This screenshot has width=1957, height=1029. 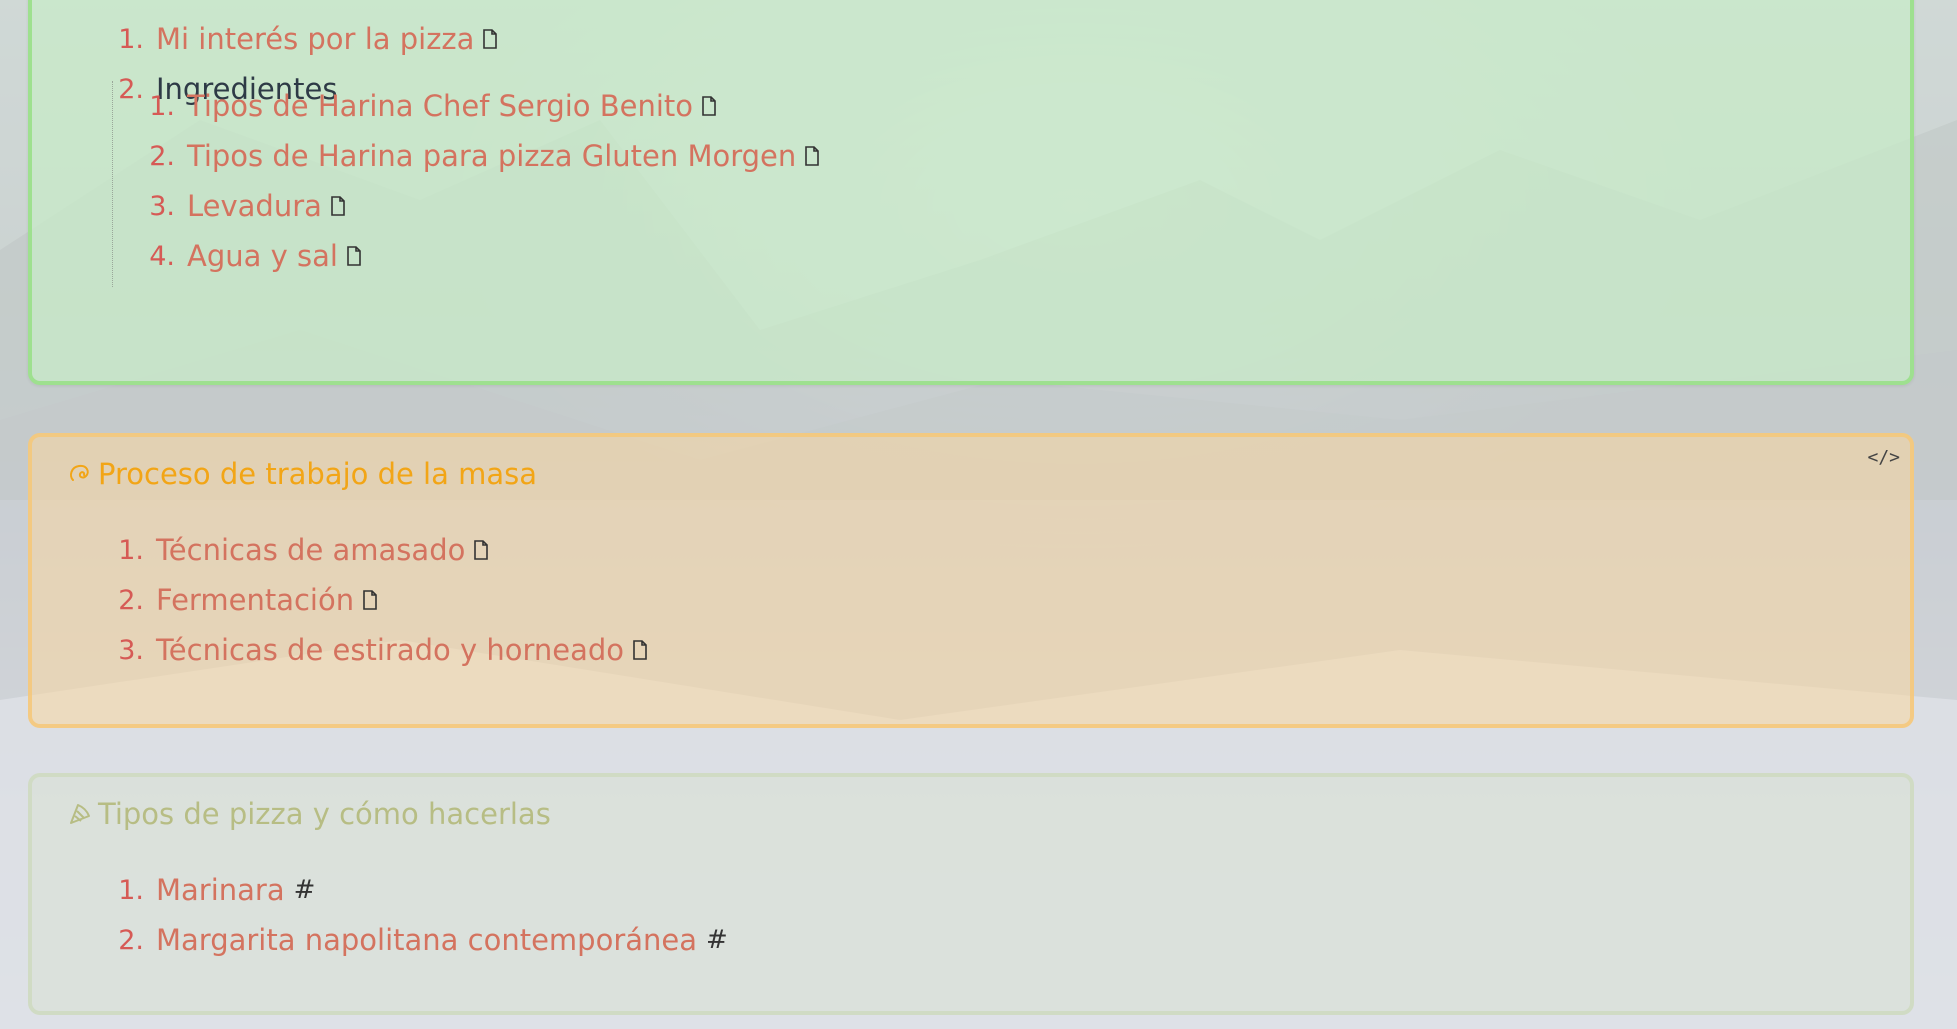 I want to click on list-item: 1. Marinara #, so click(x=416, y=890).